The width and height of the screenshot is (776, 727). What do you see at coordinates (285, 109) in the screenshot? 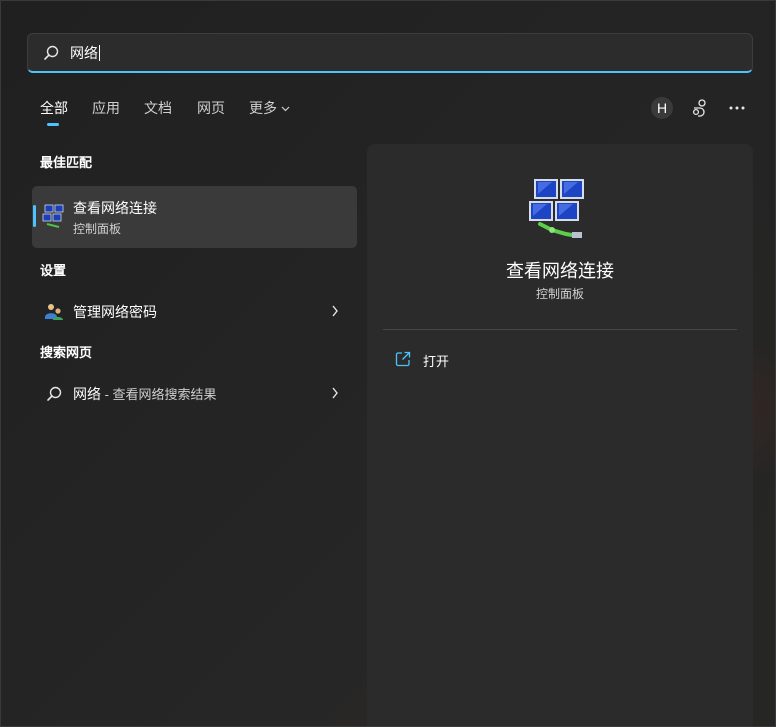
I see `chevron-down-icon` at bounding box center [285, 109].